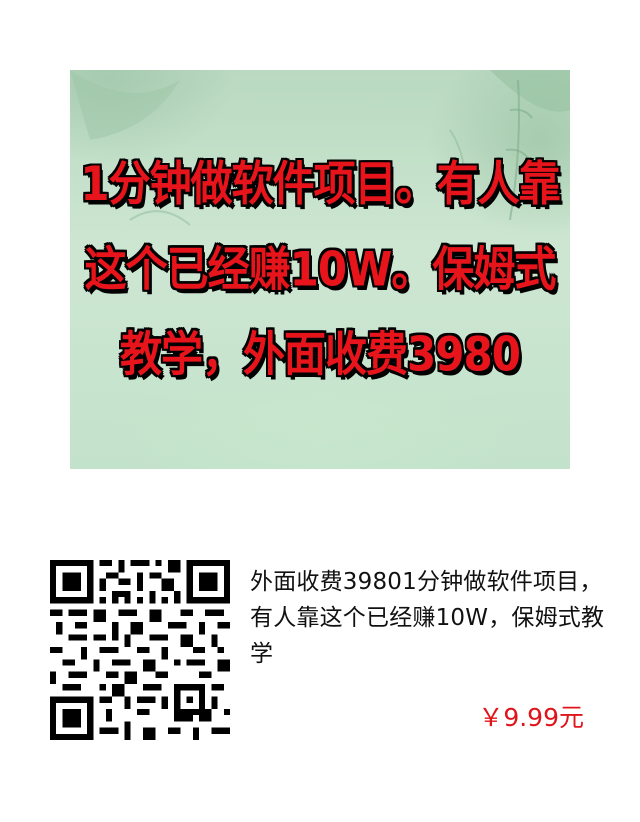  Describe the element at coordinates (140, 650) in the screenshot. I see `qr-code-icon` at that location.